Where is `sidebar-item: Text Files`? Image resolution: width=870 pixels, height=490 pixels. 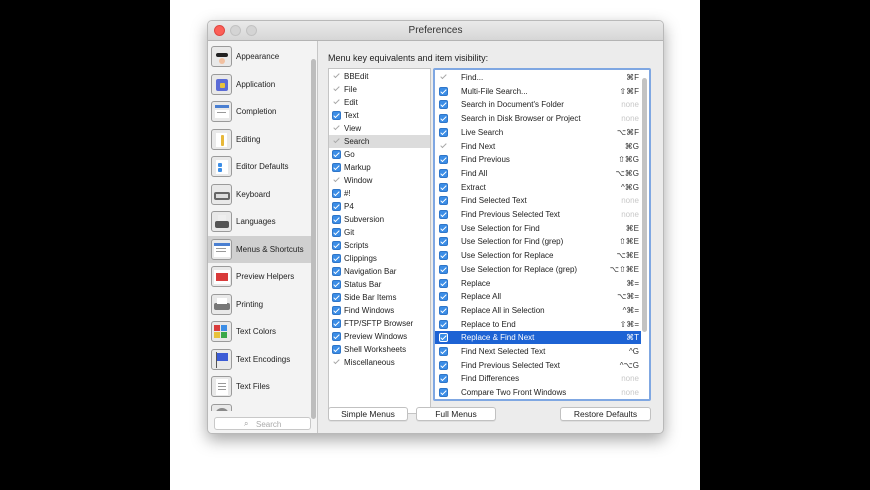
sidebar-item: Text Files is located at coordinates (259, 386).